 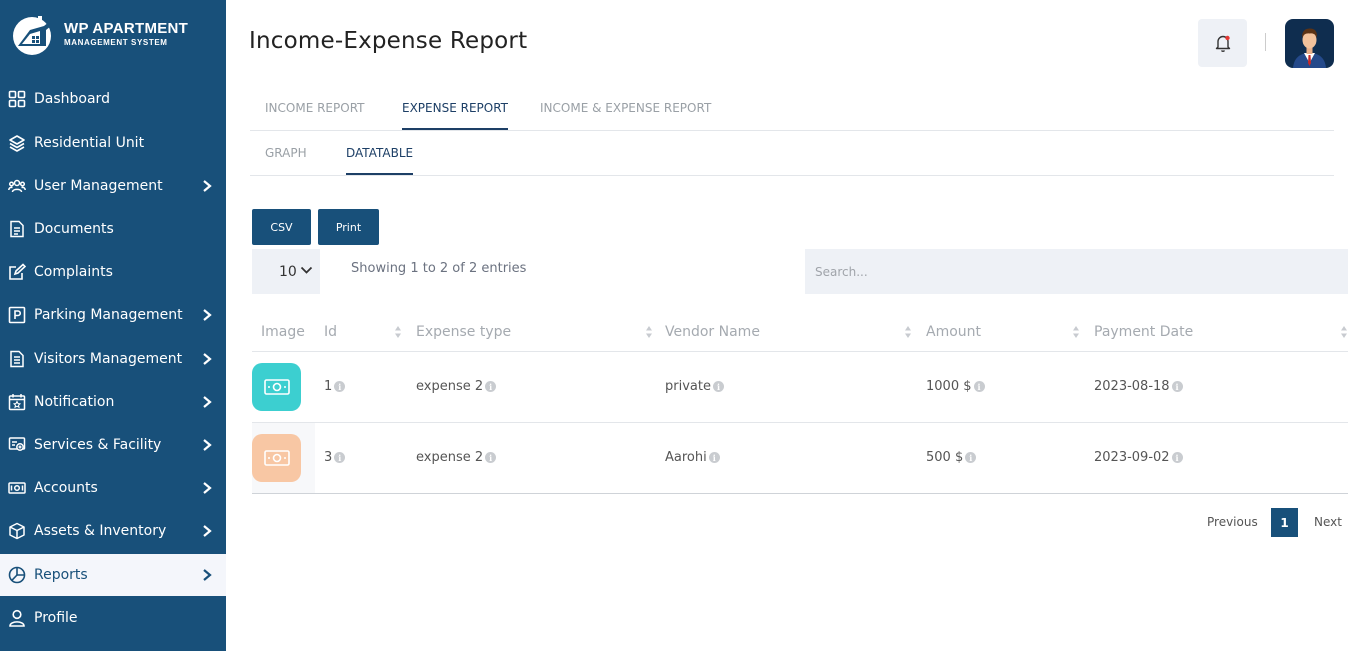 I want to click on column-header-image: Image, so click(x=283, y=332).